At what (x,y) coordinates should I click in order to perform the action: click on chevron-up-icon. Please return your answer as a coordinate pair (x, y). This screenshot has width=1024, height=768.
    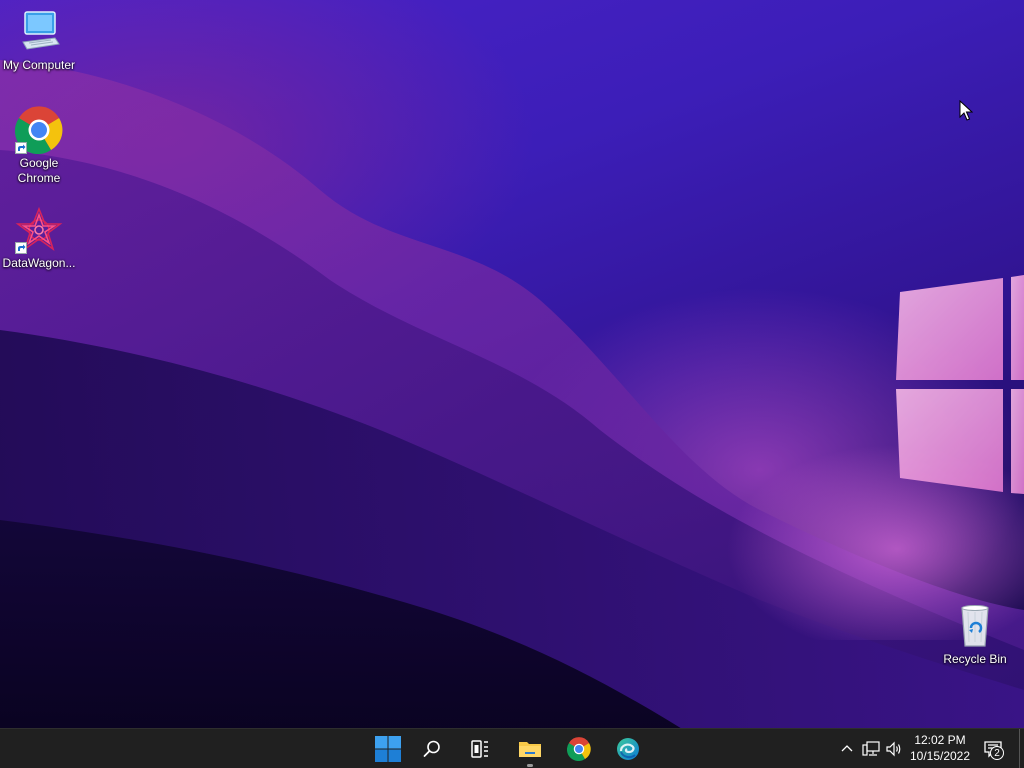
    Looking at the image, I should click on (847, 748).